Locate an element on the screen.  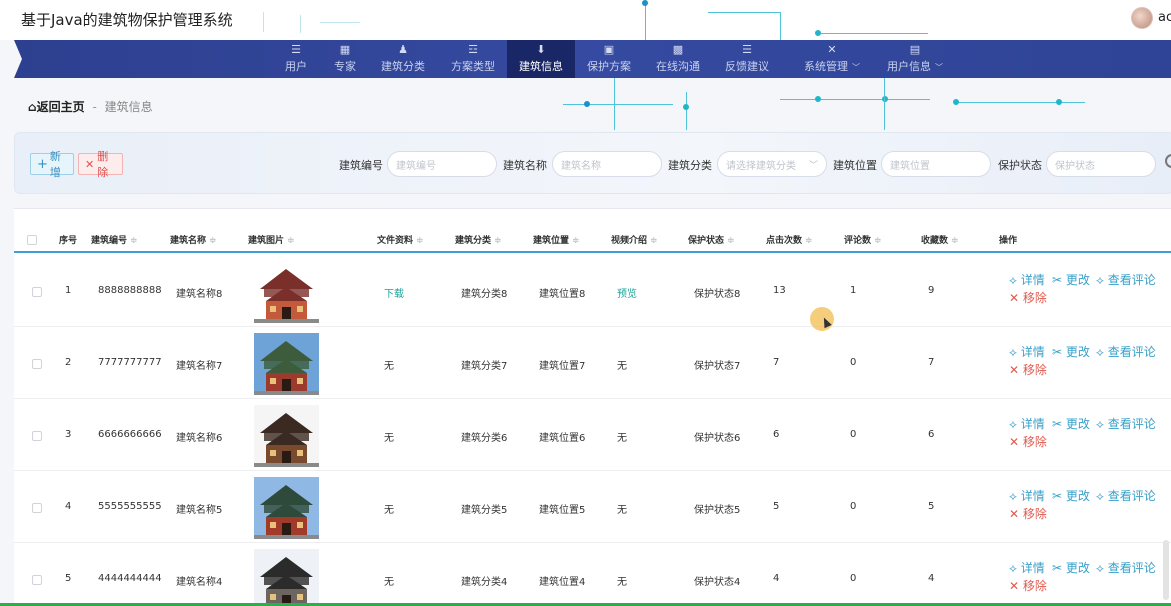
nav-label: 建筑分类 is located at coordinates (403, 66).